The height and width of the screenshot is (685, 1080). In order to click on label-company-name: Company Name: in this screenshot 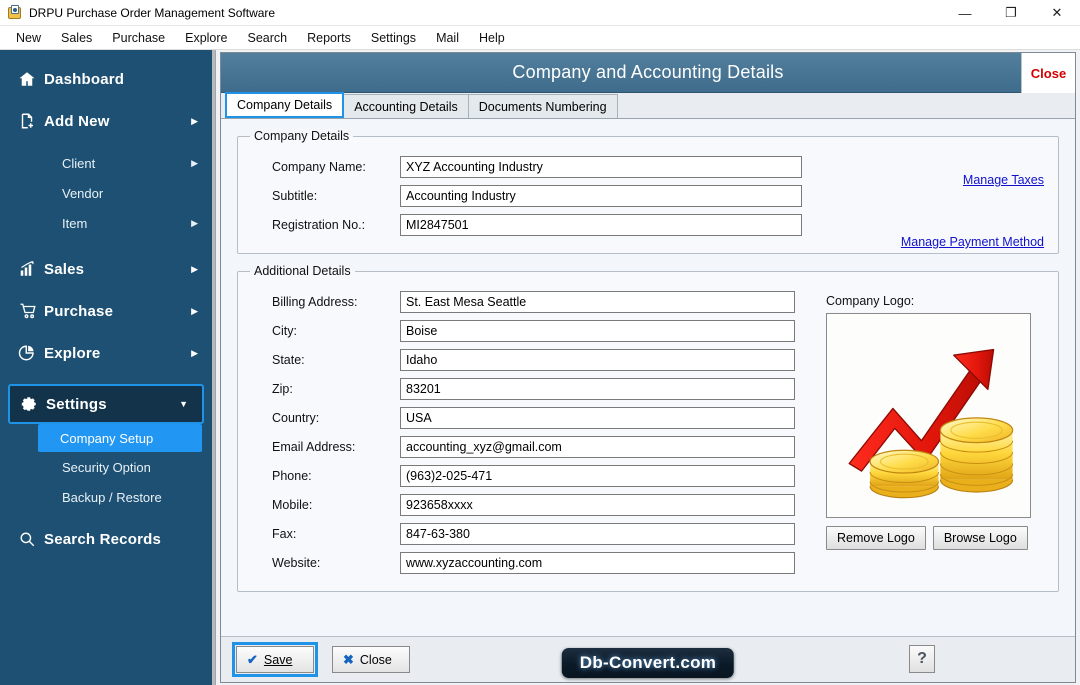, I will do `click(319, 167)`.